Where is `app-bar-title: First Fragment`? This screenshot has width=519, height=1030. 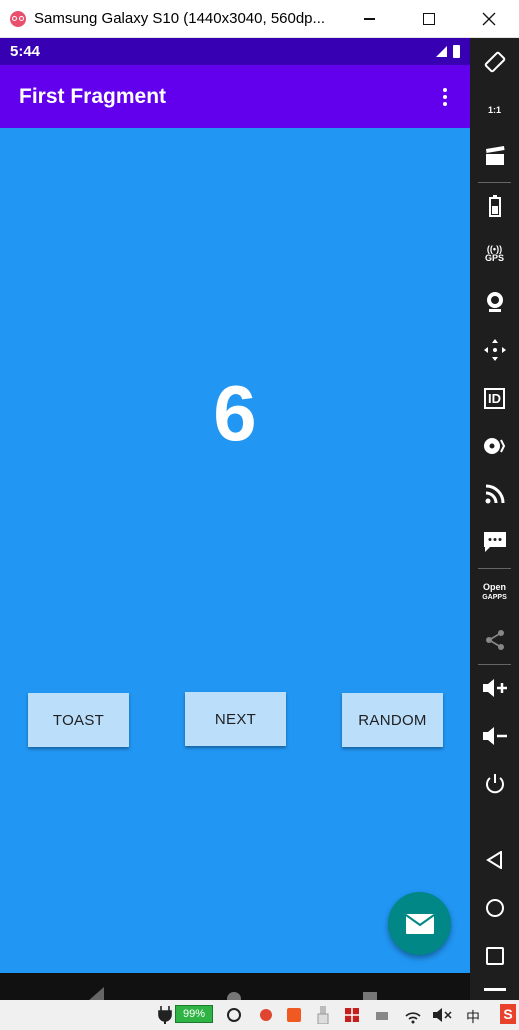
app-bar-title: First Fragment is located at coordinates (93, 96).